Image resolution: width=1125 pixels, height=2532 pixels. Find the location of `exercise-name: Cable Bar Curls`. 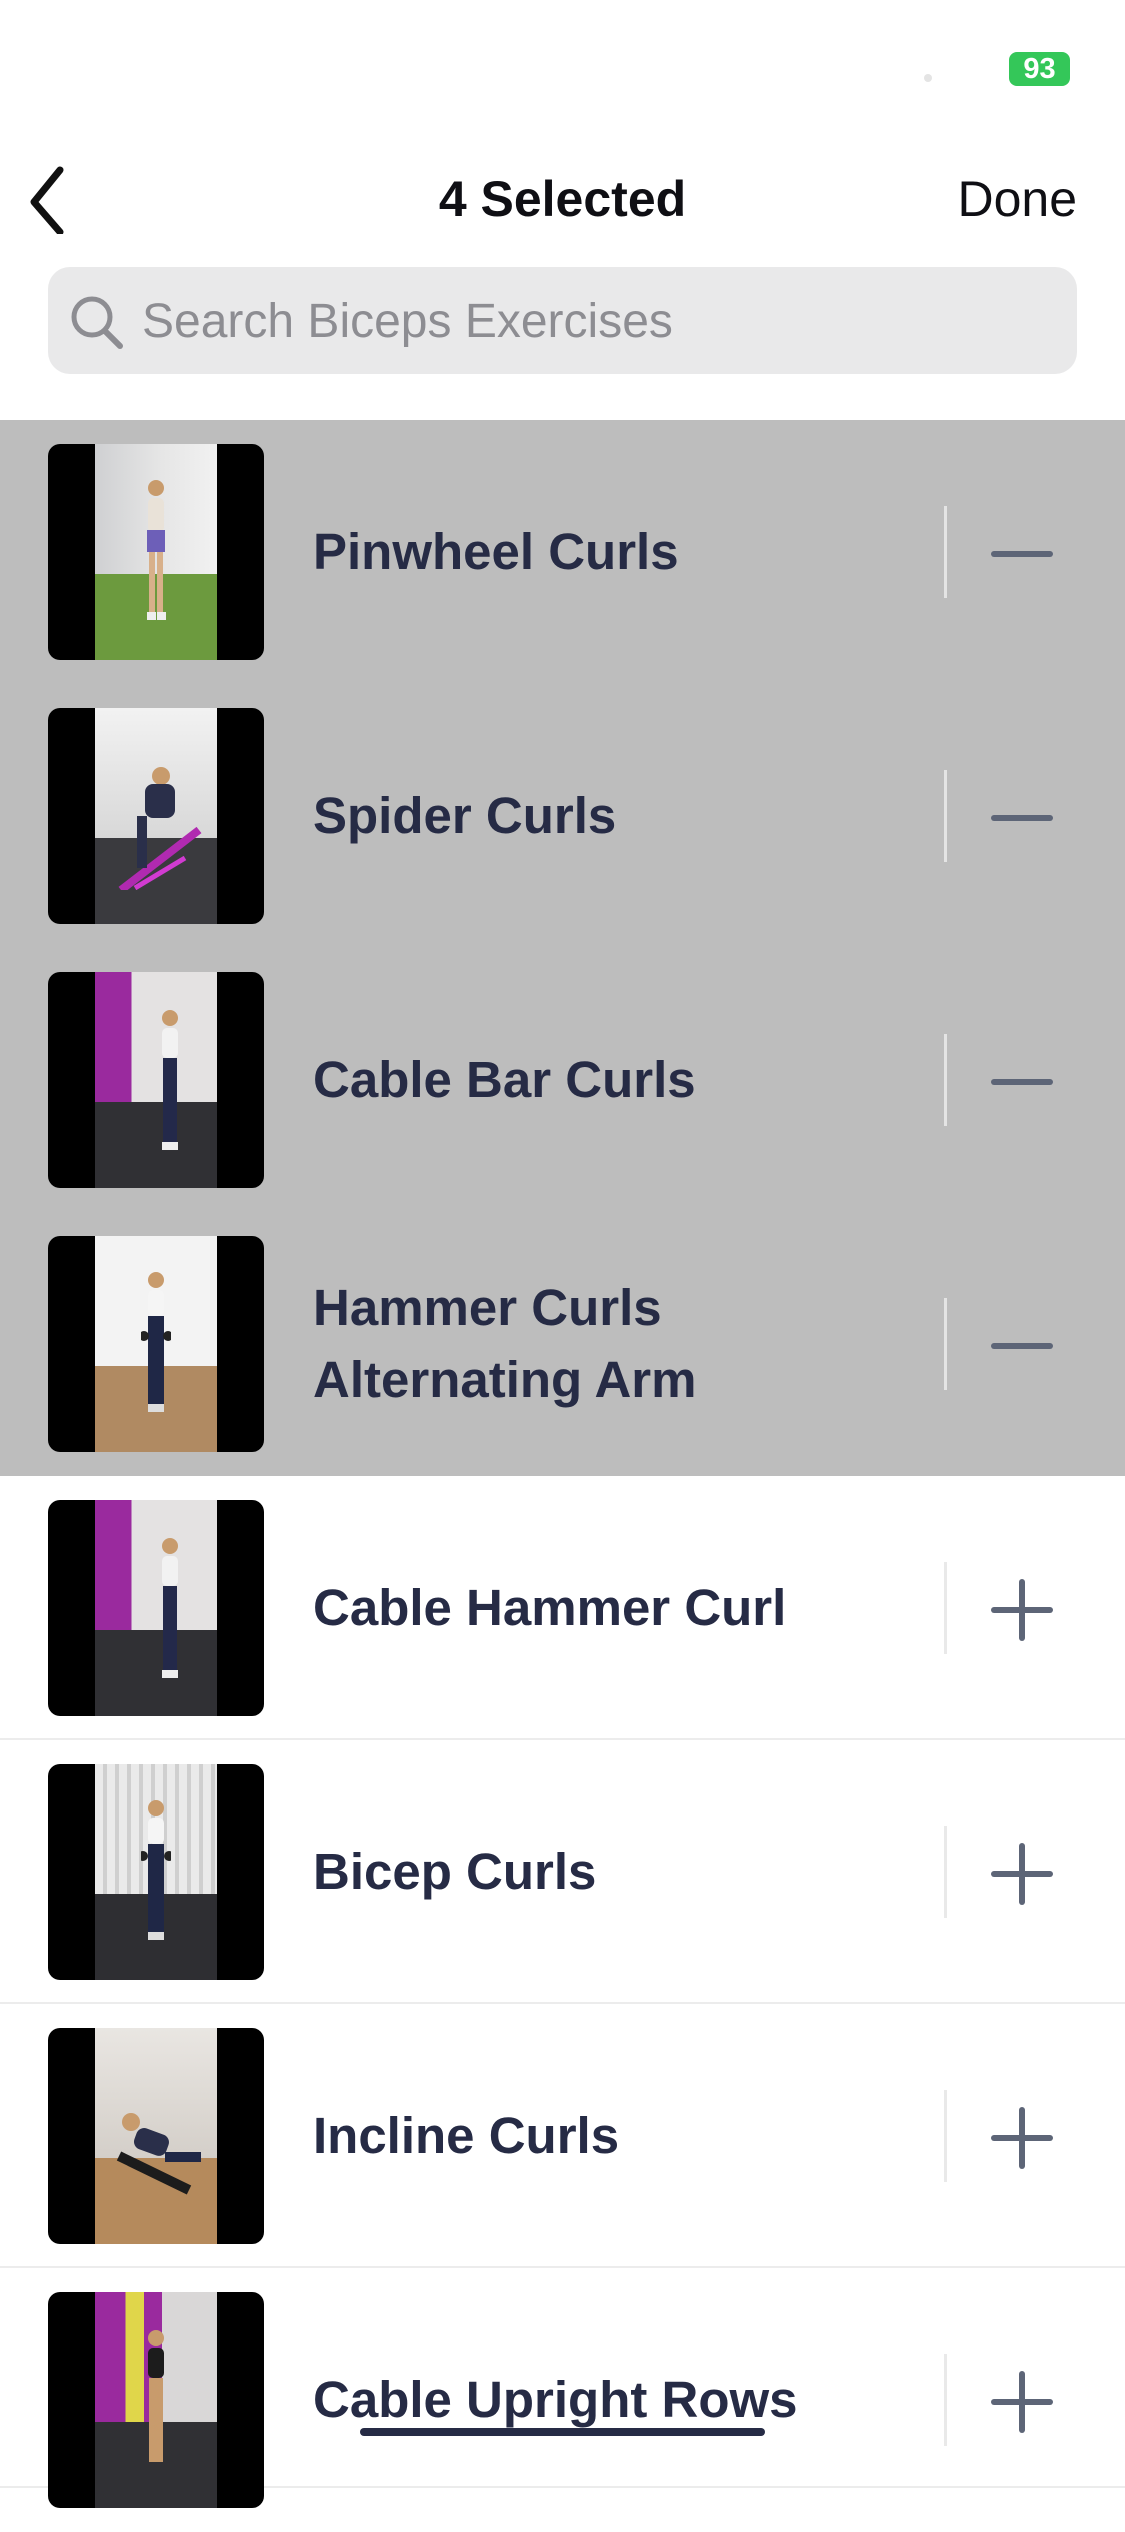

exercise-name: Cable Bar Curls is located at coordinates (504, 1079).